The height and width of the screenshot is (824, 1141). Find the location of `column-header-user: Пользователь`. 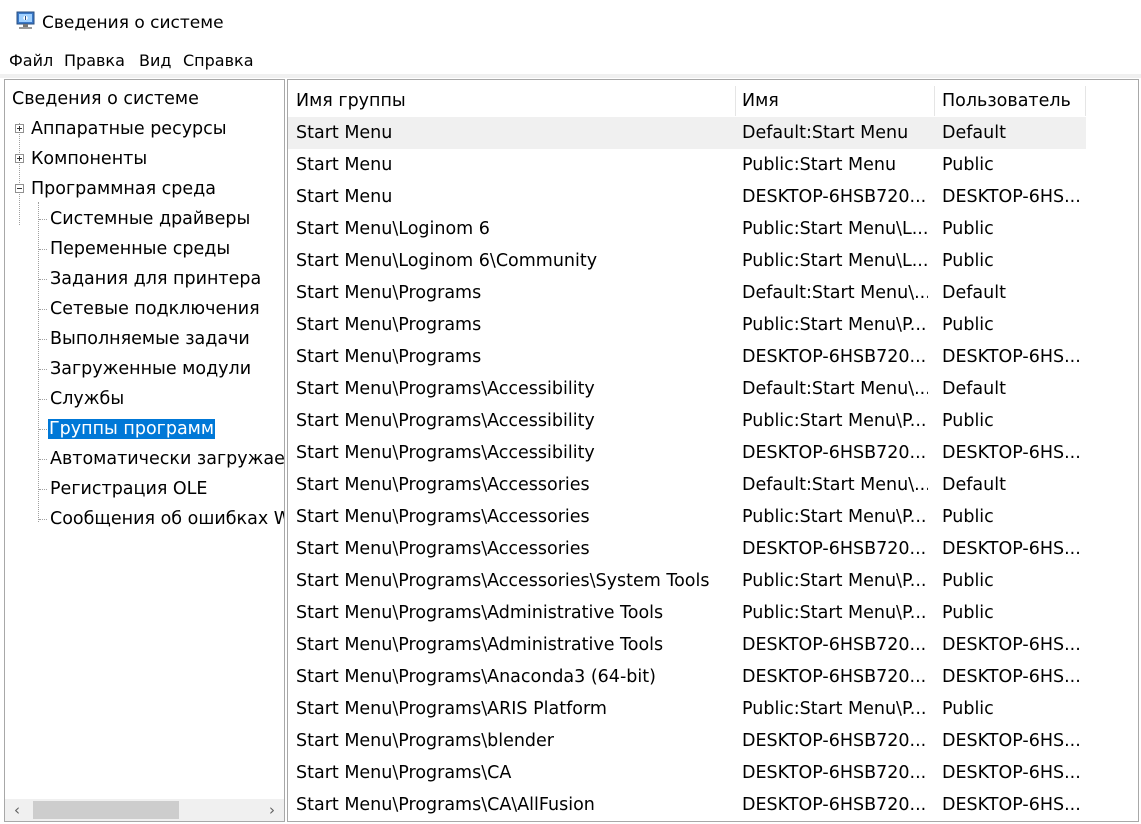

column-header-user: Пользователь is located at coordinates (1010, 101).